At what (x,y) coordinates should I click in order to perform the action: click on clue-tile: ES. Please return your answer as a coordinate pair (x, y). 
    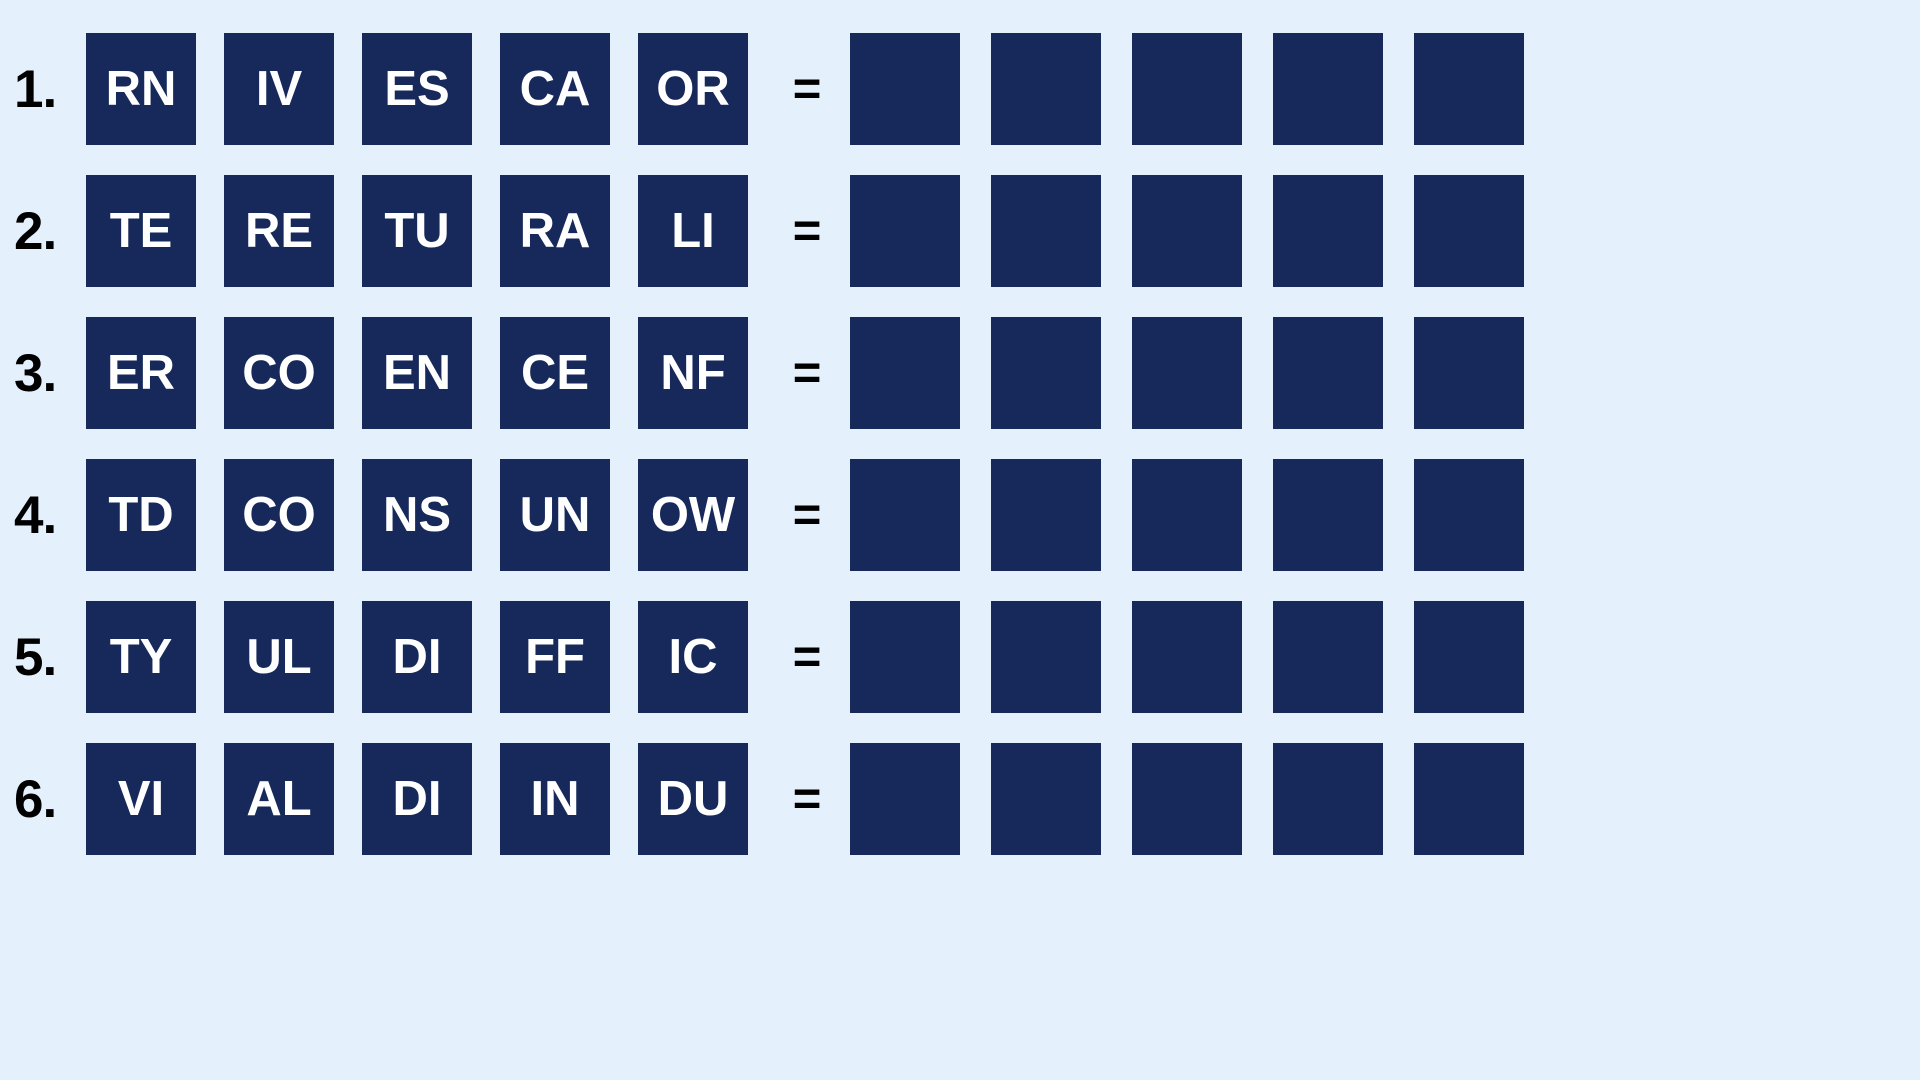
    Looking at the image, I should click on (417, 89).